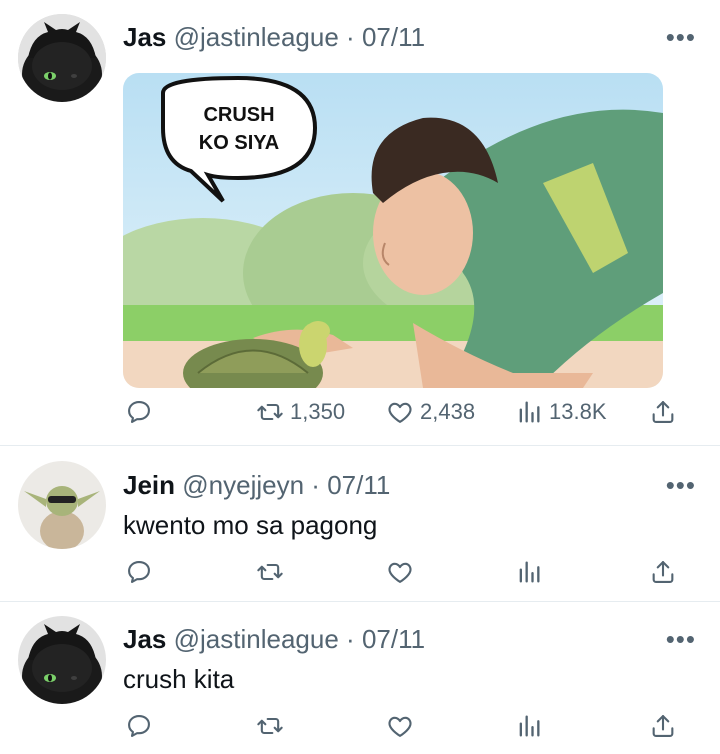 The image size is (720, 754). What do you see at coordinates (360, 418) in the screenshot?
I see `tweet-actions: 1,350 2,438 13.8K` at bounding box center [360, 418].